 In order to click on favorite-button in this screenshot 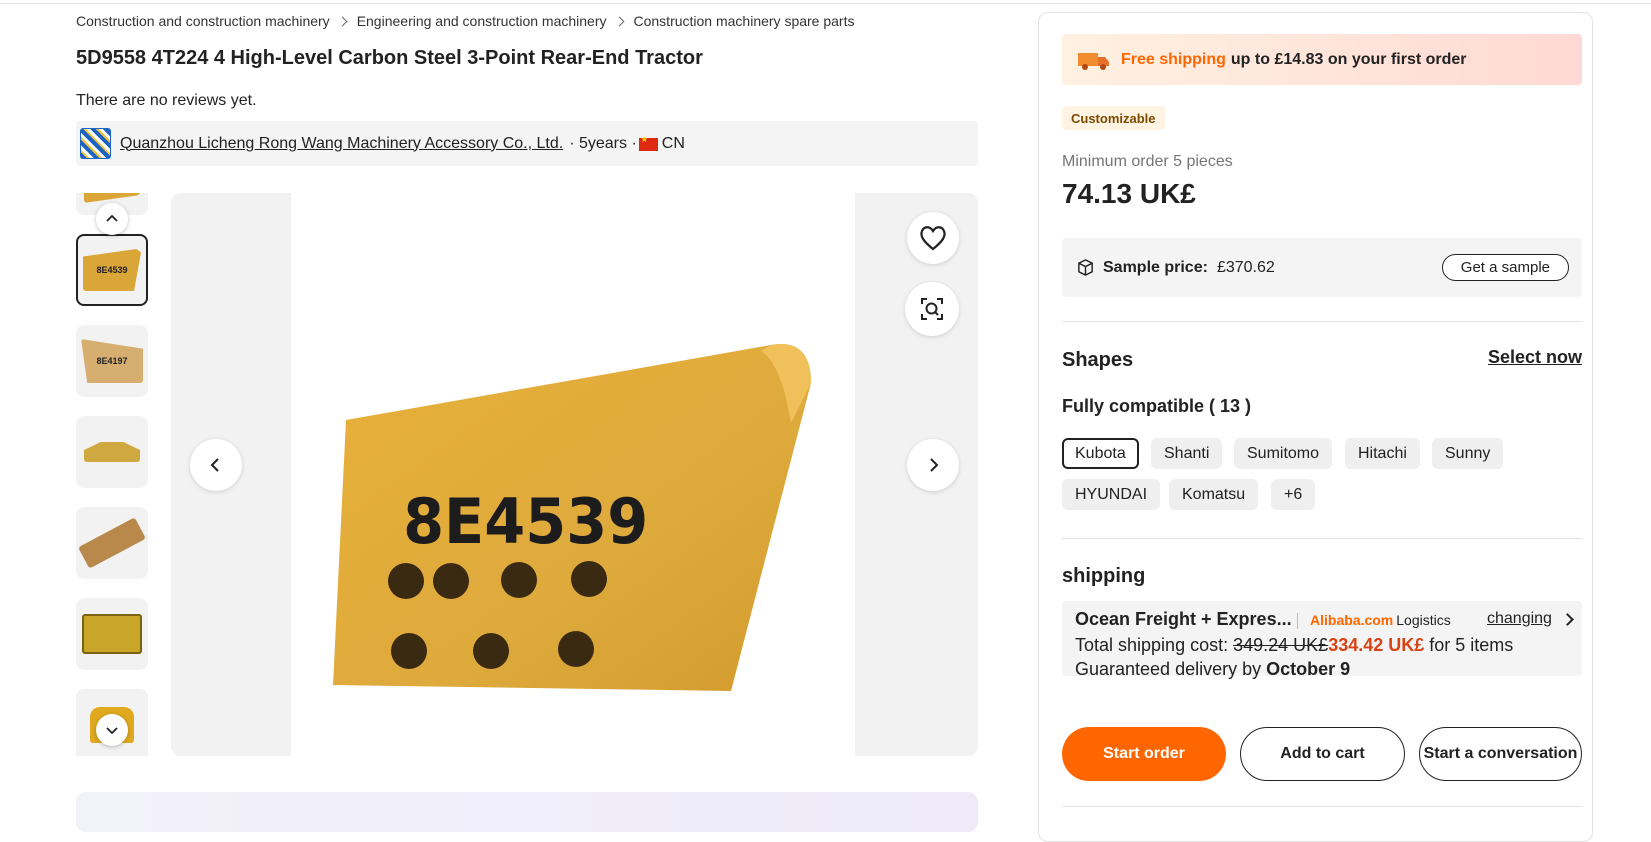, I will do `click(933, 238)`.